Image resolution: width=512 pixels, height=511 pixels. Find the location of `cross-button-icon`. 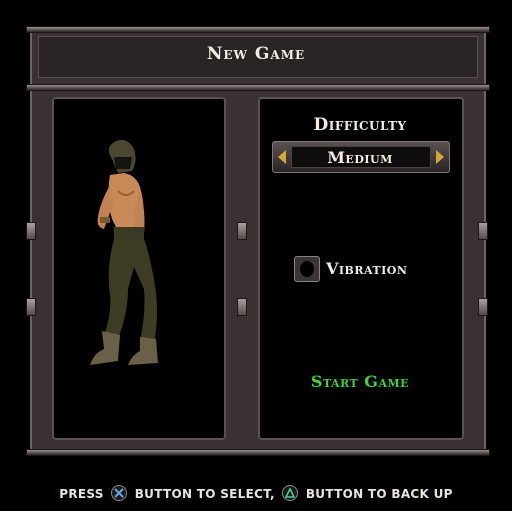

cross-button-icon is located at coordinates (119, 493).